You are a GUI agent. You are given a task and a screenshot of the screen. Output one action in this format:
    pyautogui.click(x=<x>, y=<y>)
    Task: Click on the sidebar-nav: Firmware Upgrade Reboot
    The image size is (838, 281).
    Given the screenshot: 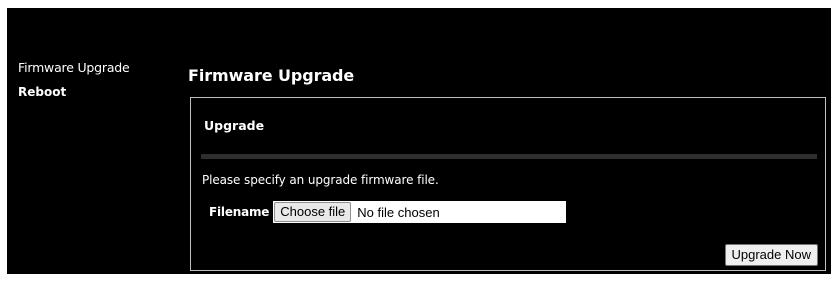 What is the action you would take?
    pyautogui.click(x=98, y=85)
    